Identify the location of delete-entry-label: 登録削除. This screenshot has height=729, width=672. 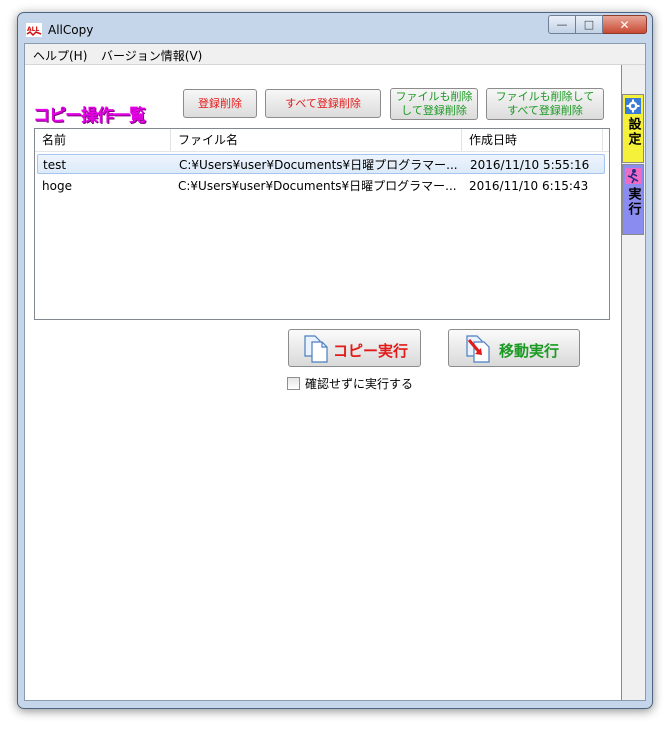
(220, 103).